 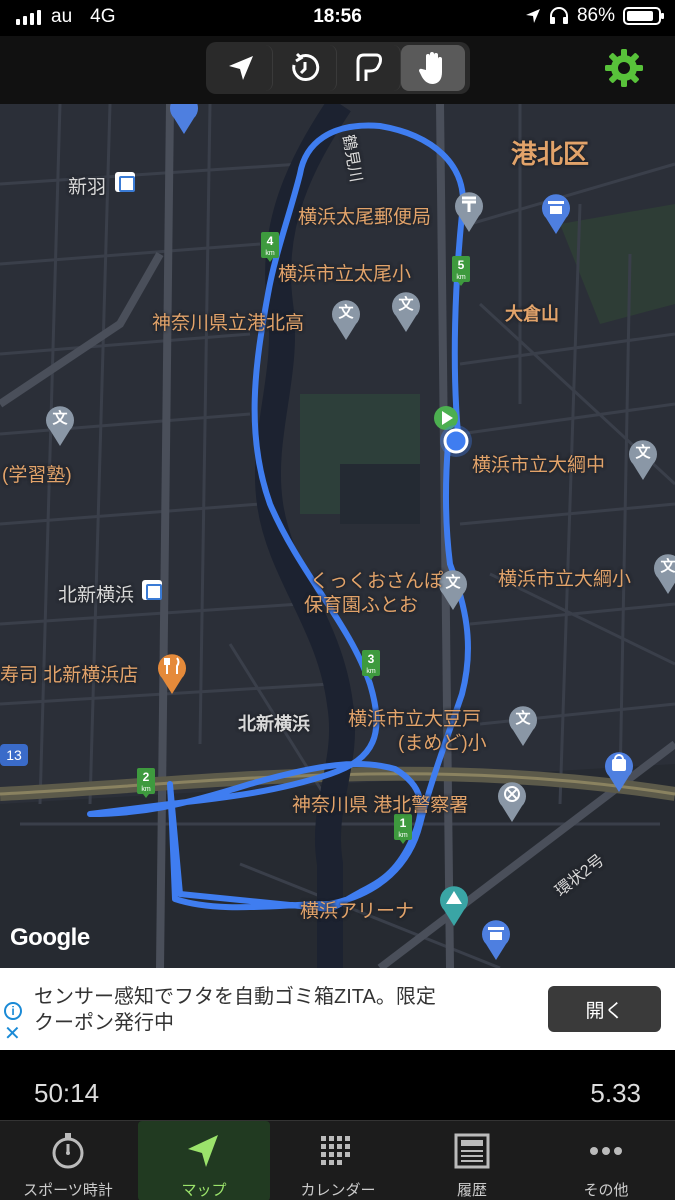 I want to click on map-label-police: 神奈川県 港北警察署, so click(x=380, y=805).